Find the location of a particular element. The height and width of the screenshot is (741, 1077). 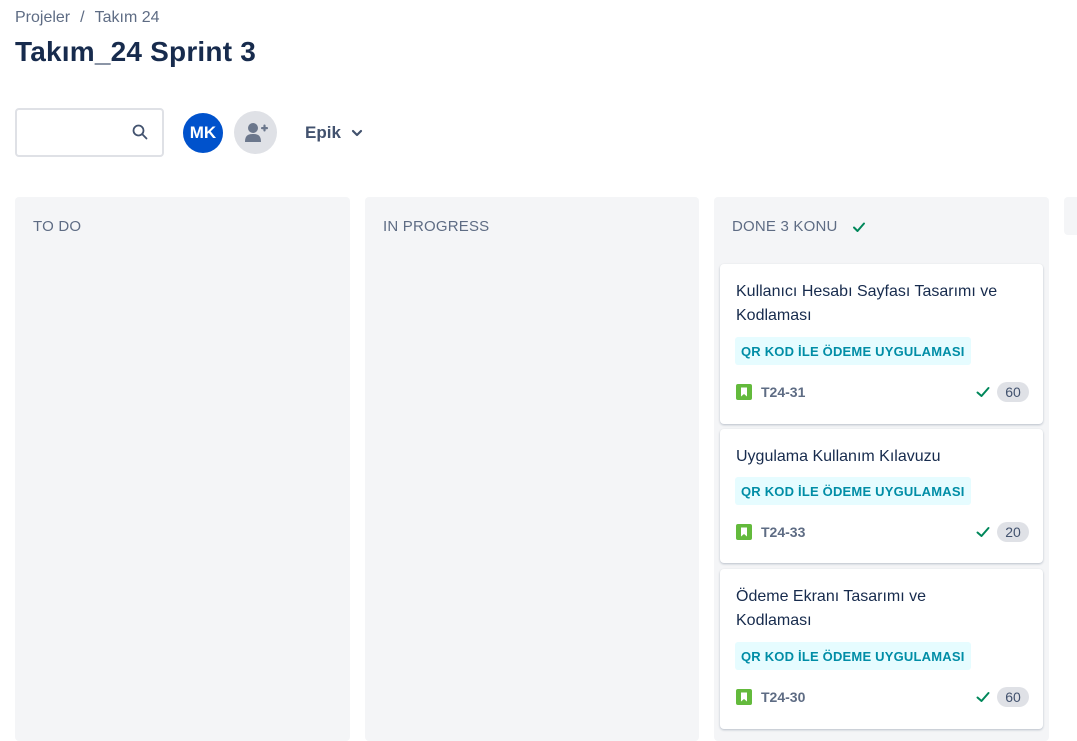

avatar: MK is located at coordinates (203, 133).